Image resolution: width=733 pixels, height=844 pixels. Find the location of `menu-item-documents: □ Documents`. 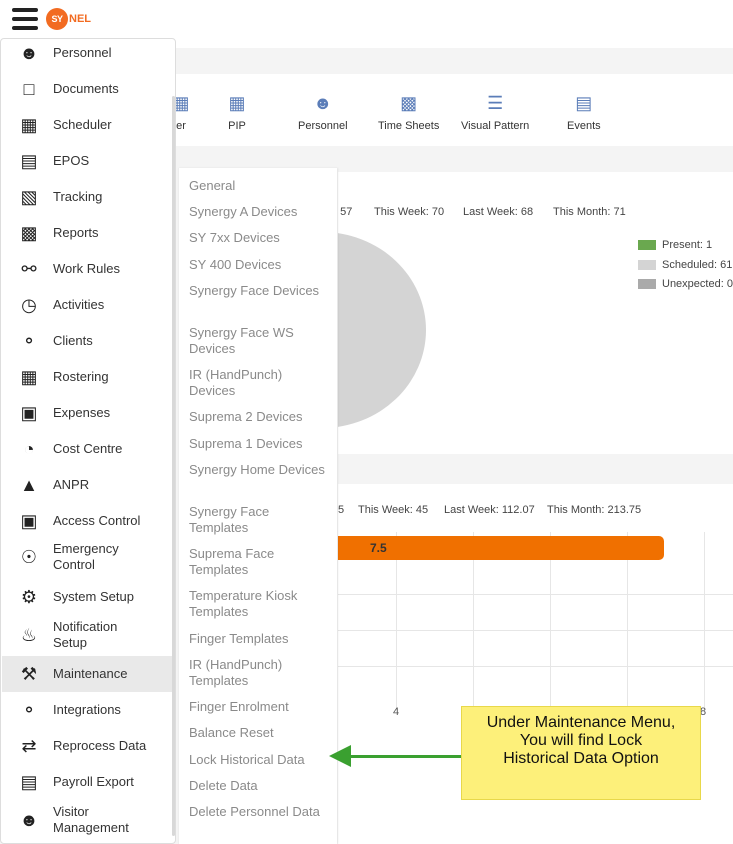

menu-item-documents: □ Documents is located at coordinates (87, 89).